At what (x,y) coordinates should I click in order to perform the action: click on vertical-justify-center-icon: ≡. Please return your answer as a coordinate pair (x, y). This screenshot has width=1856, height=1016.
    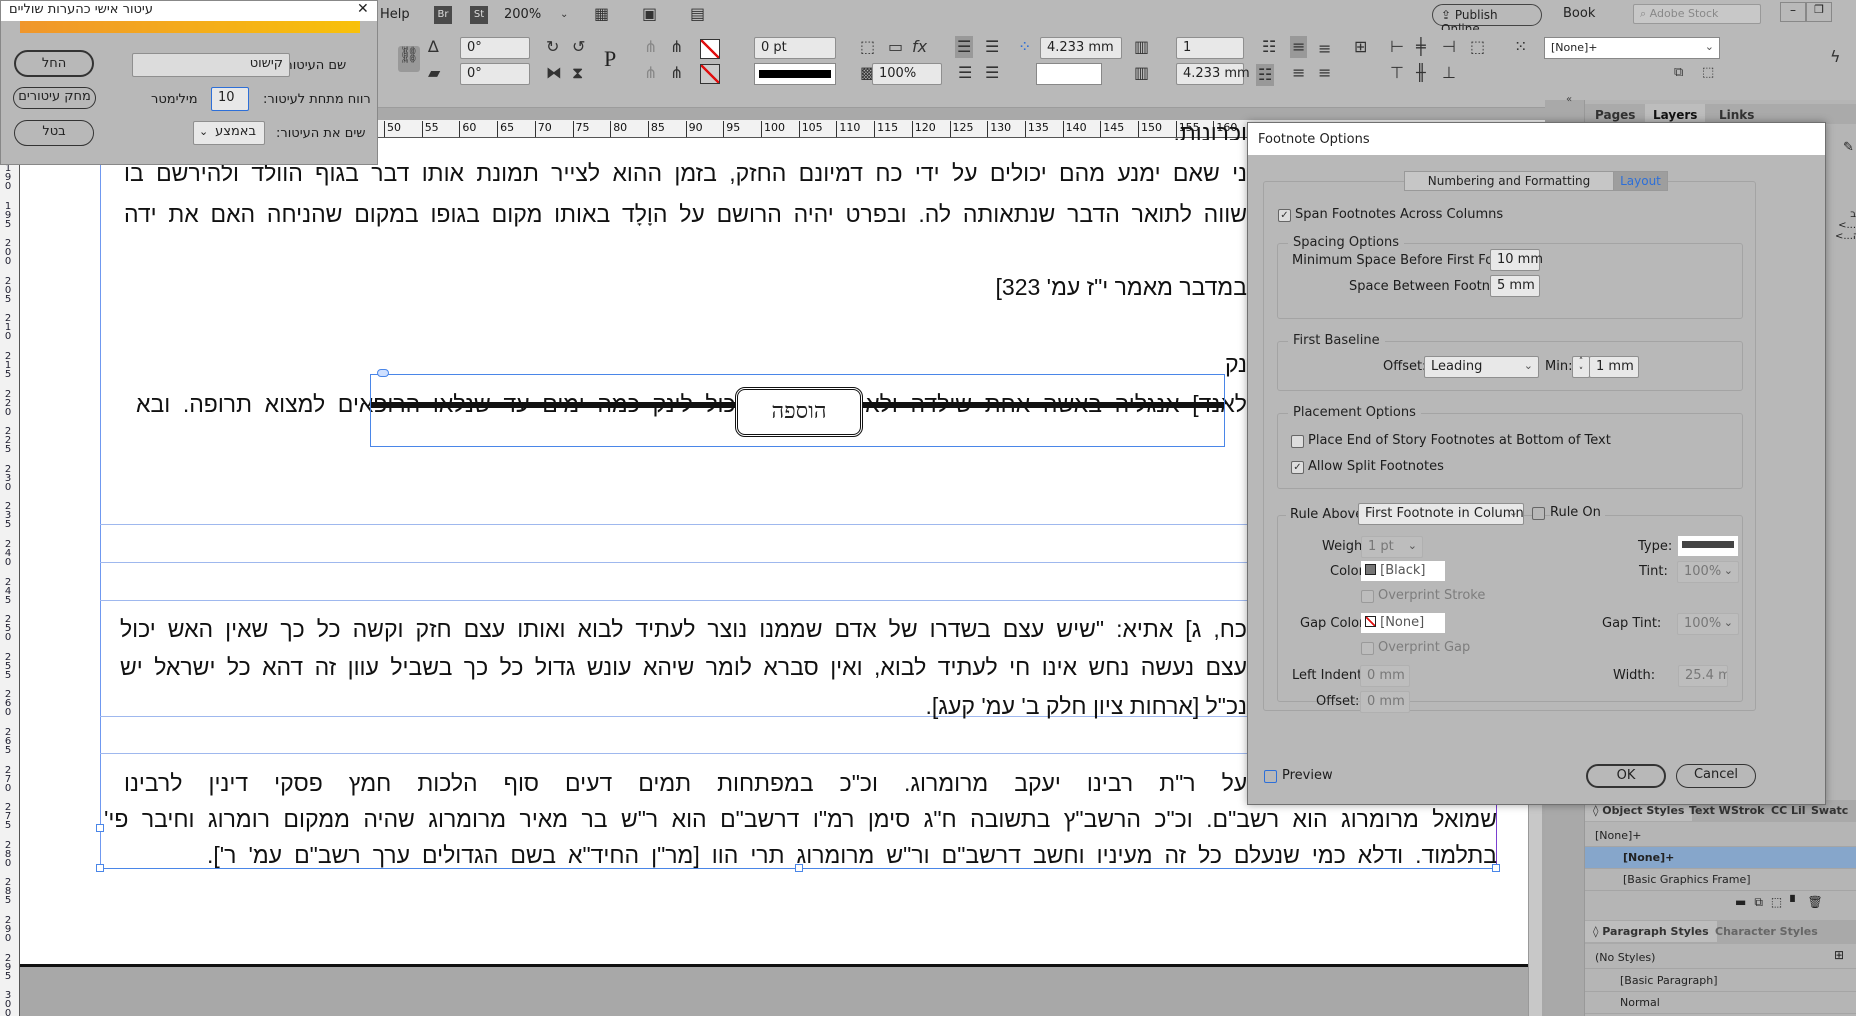
    Looking at the image, I should click on (1324, 49).